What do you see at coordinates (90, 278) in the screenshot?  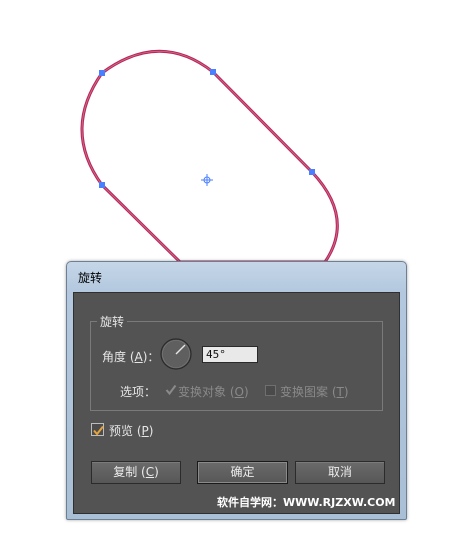 I see `dialog-title: 旋转` at bounding box center [90, 278].